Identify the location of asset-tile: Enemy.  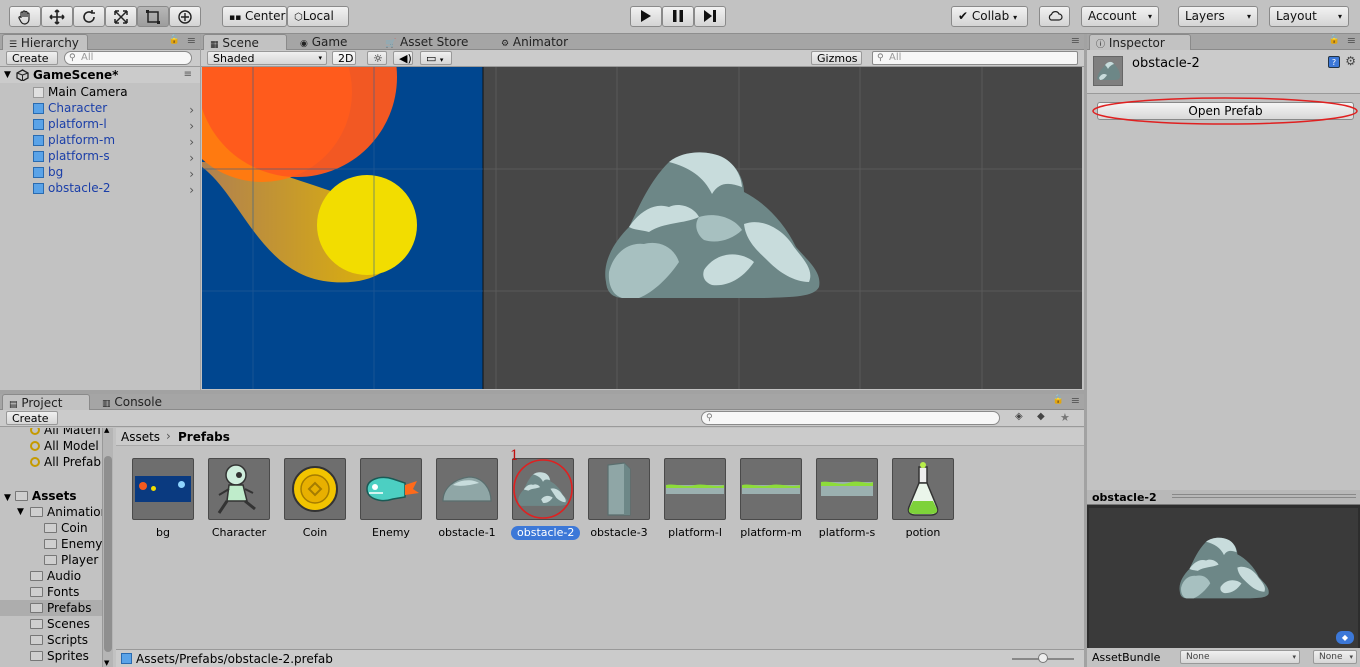
(391, 499).